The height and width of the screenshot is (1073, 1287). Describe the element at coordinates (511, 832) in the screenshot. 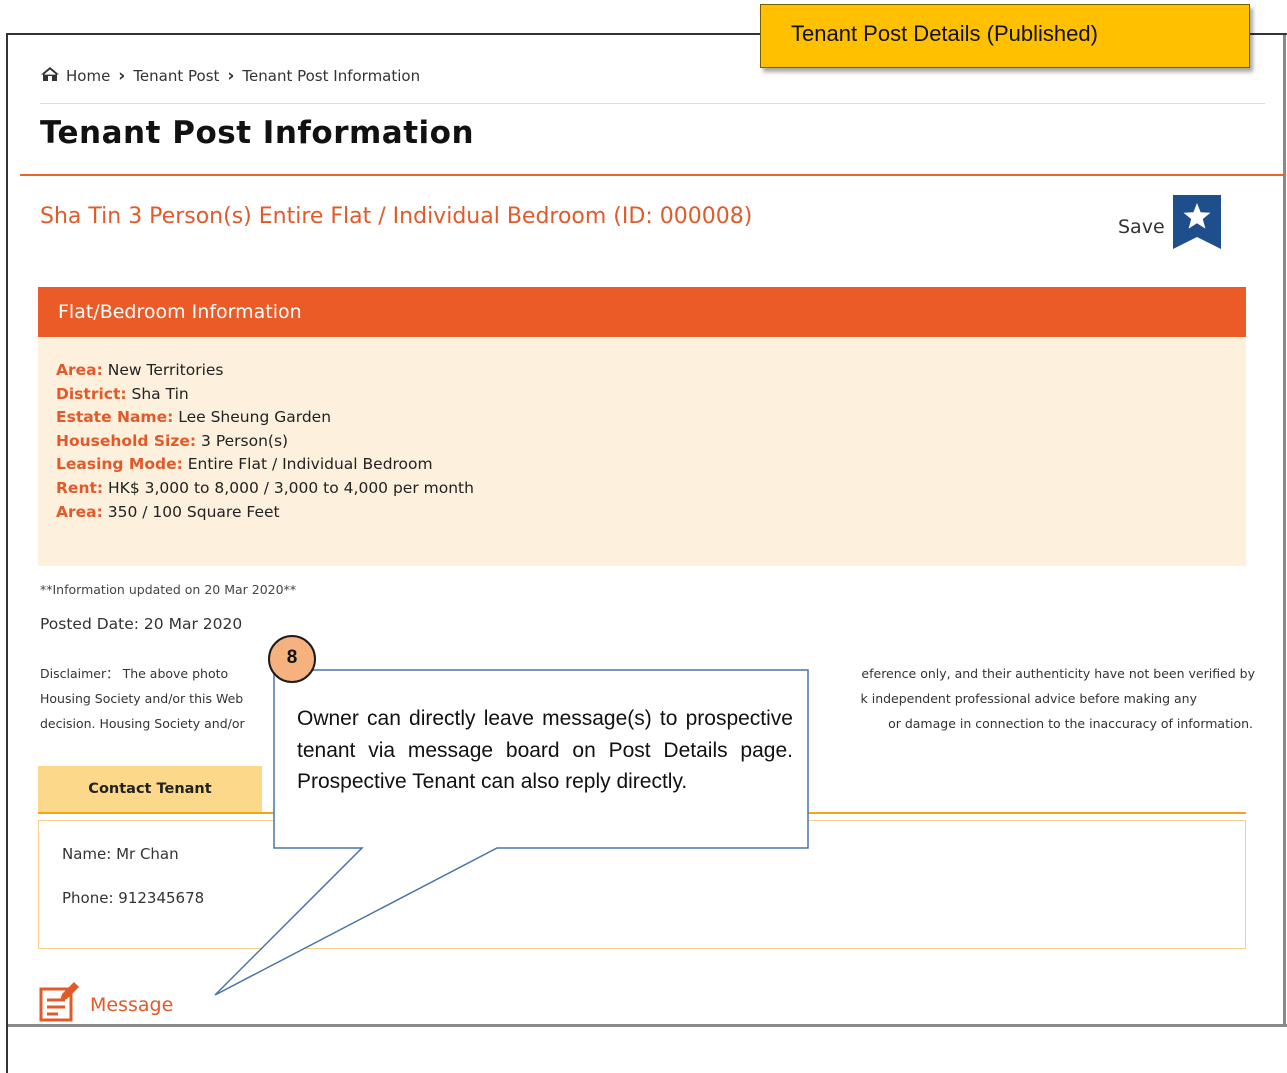

I see `callout-bubble` at that location.